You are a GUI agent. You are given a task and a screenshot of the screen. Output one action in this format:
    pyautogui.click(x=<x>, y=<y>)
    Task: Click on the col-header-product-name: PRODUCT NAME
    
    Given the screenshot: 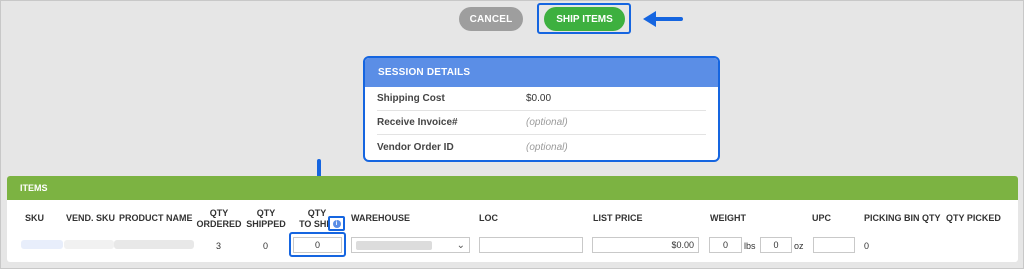 What is the action you would take?
    pyautogui.click(x=156, y=218)
    